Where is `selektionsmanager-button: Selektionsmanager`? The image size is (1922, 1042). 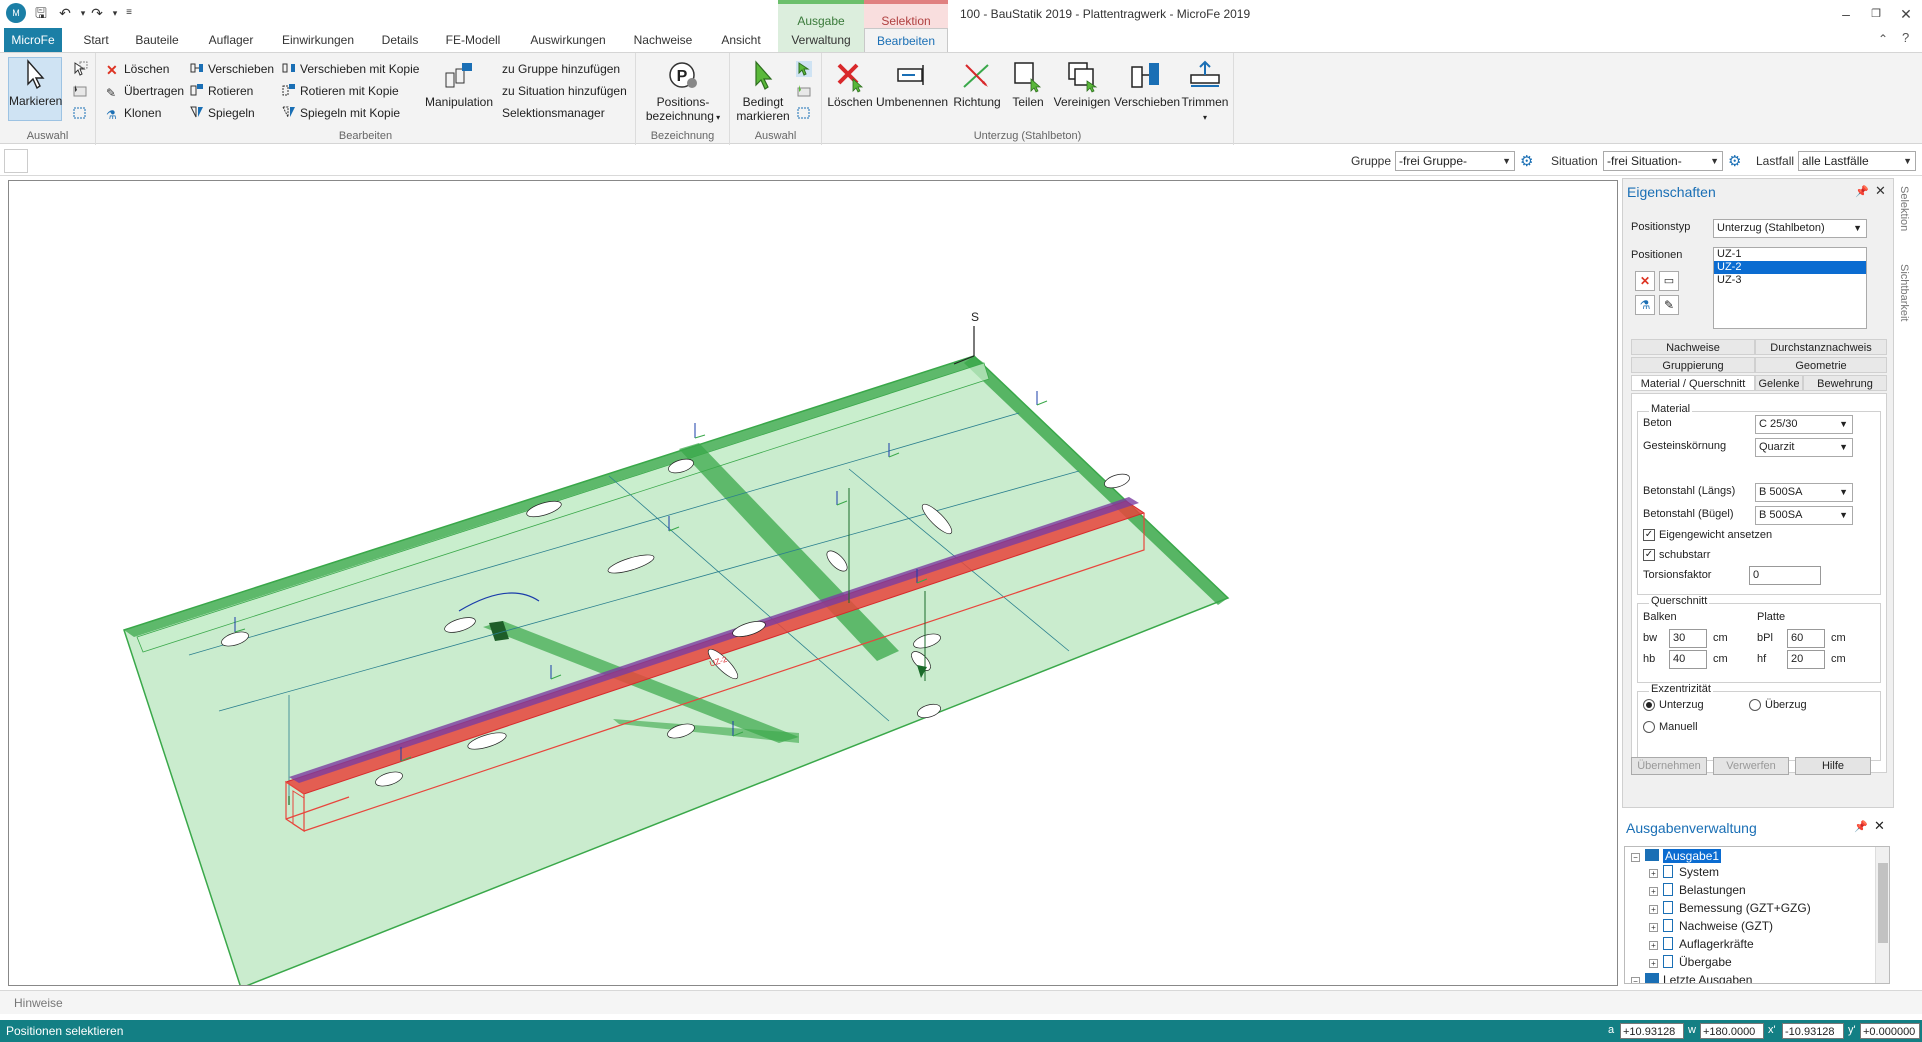
selektionsmanager-button: Selektionsmanager is located at coordinates (553, 113).